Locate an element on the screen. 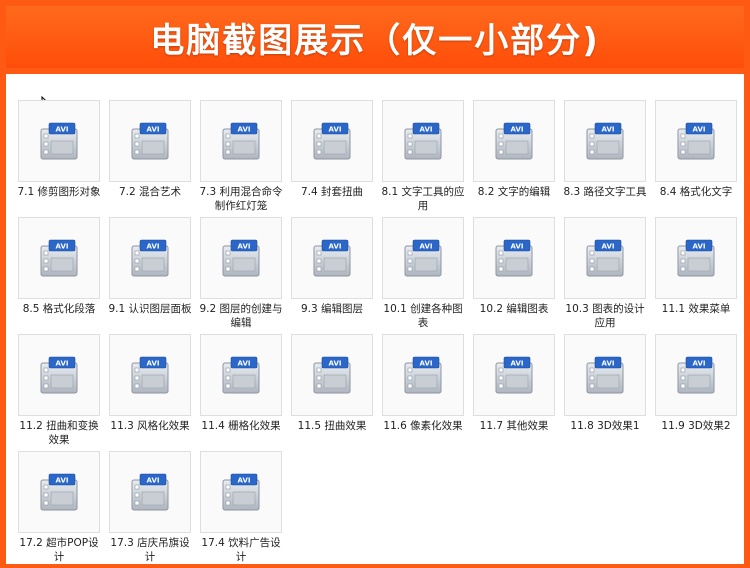 This screenshot has height=568, width=750. file-label: 9.2 图层的创建与编辑 is located at coordinates (241, 316).